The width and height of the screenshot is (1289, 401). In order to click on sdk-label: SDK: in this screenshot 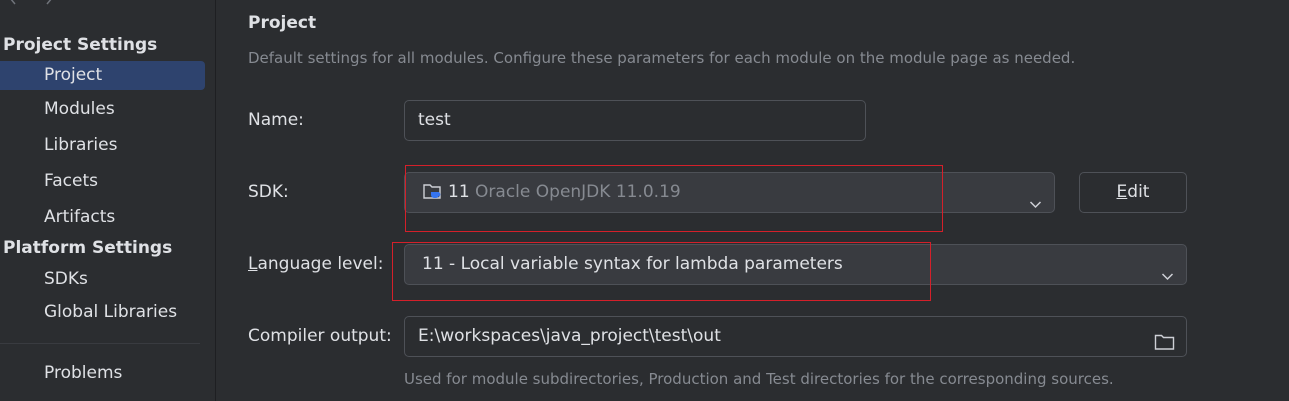, I will do `click(268, 192)`.